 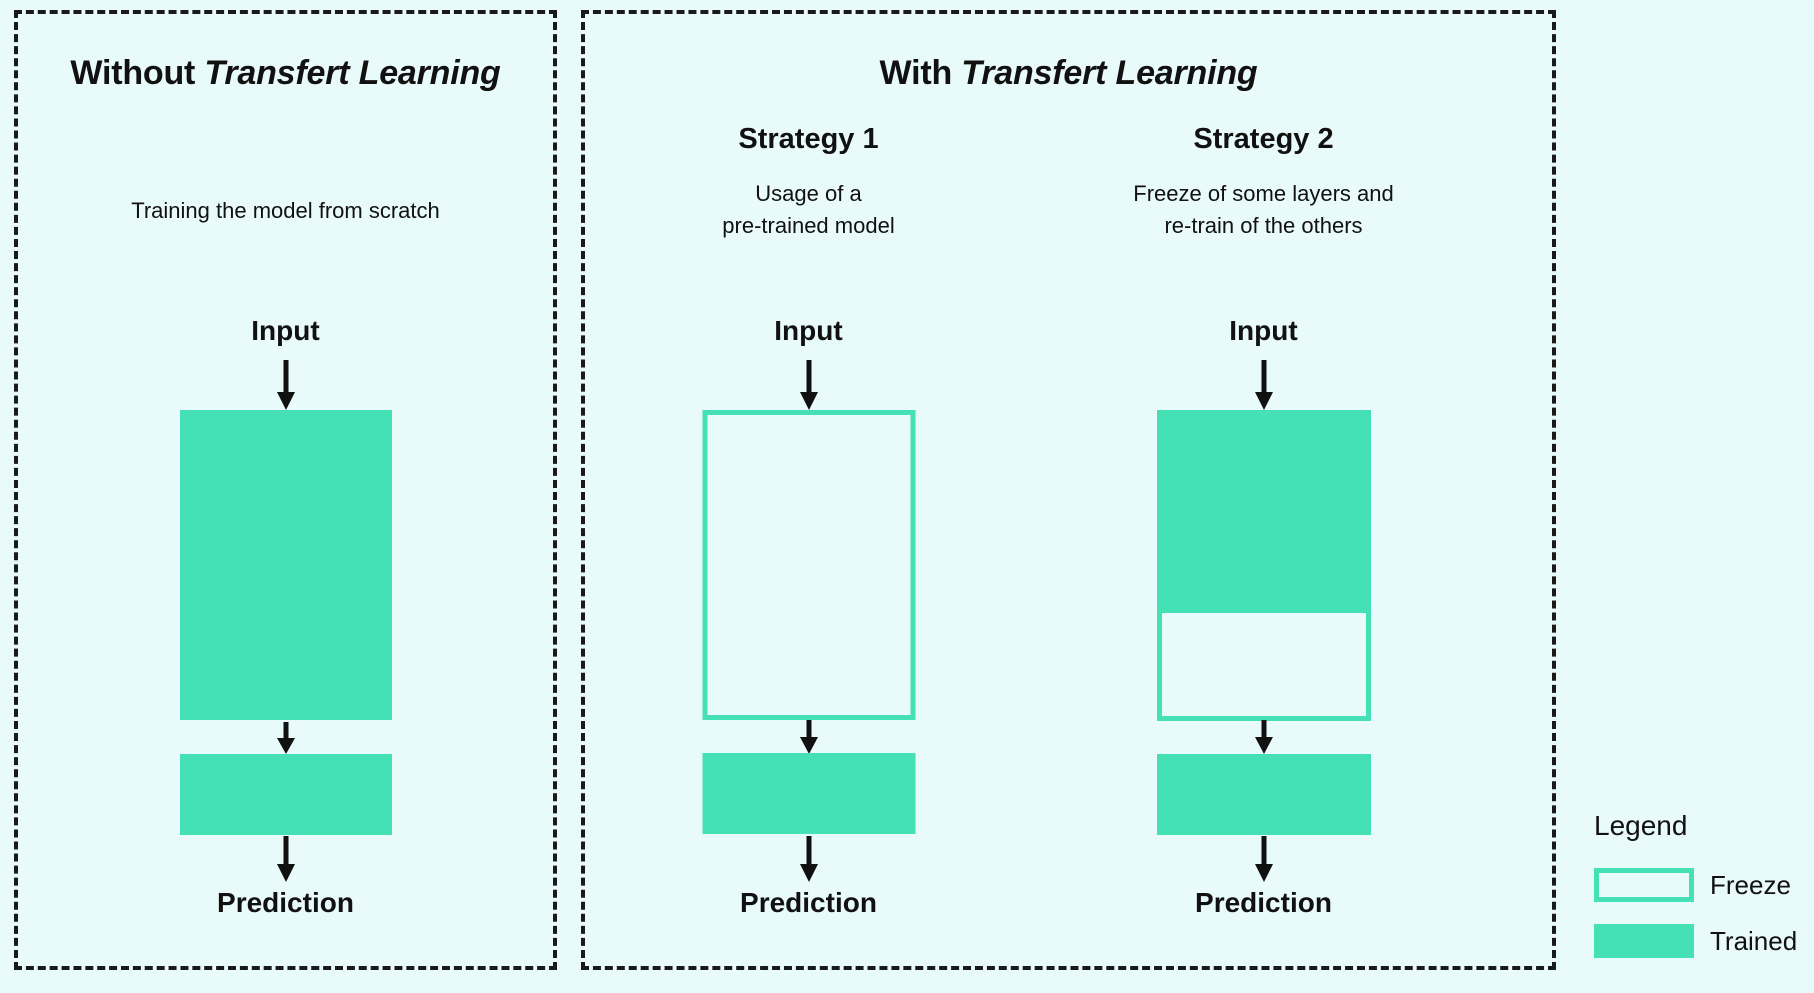 What do you see at coordinates (808, 225) in the screenshot?
I see `caption-strategy-1-line-2: pre-trained model` at bounding box center [808, 225].